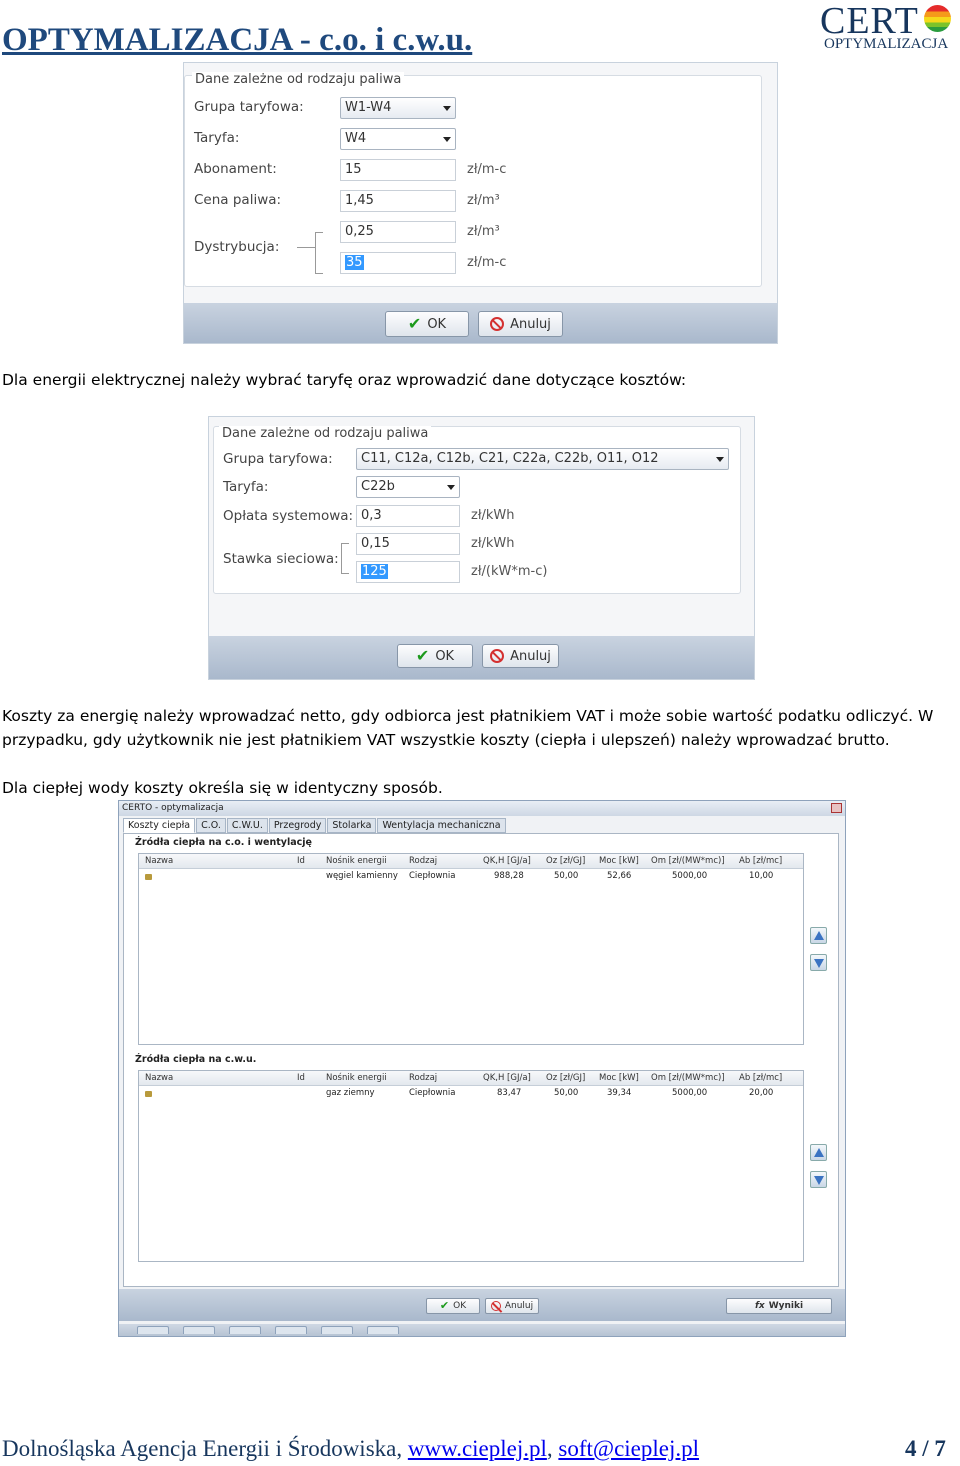 Image resolution: width=960 pixels, height=1466 pixels. Describe the element at coordinates (159, 825) in the screenshot. I see `tab-heat-costs: Koszty ciepła` at that location.